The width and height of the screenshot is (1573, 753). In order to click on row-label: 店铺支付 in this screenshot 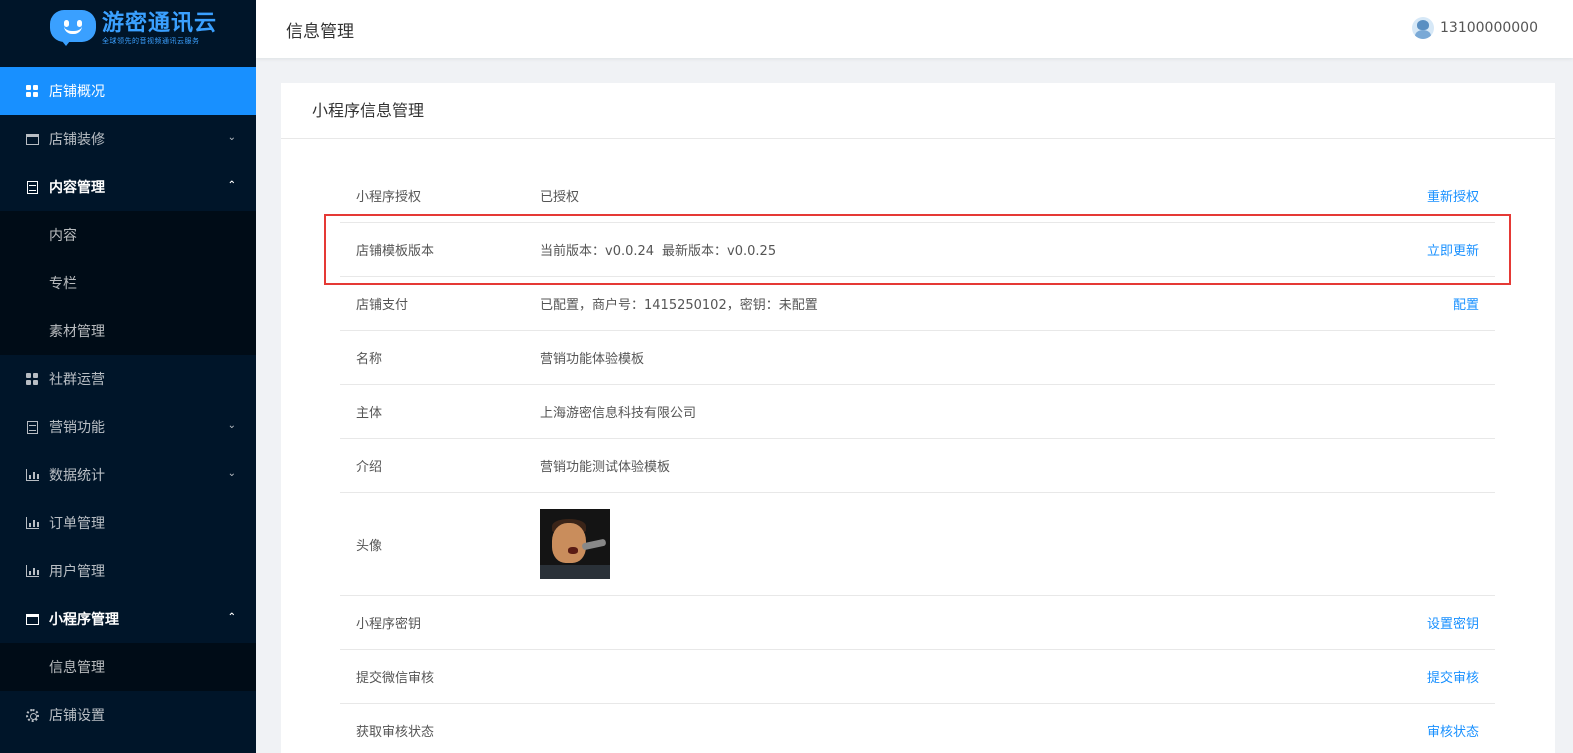, I will do `click(382, 305)`.